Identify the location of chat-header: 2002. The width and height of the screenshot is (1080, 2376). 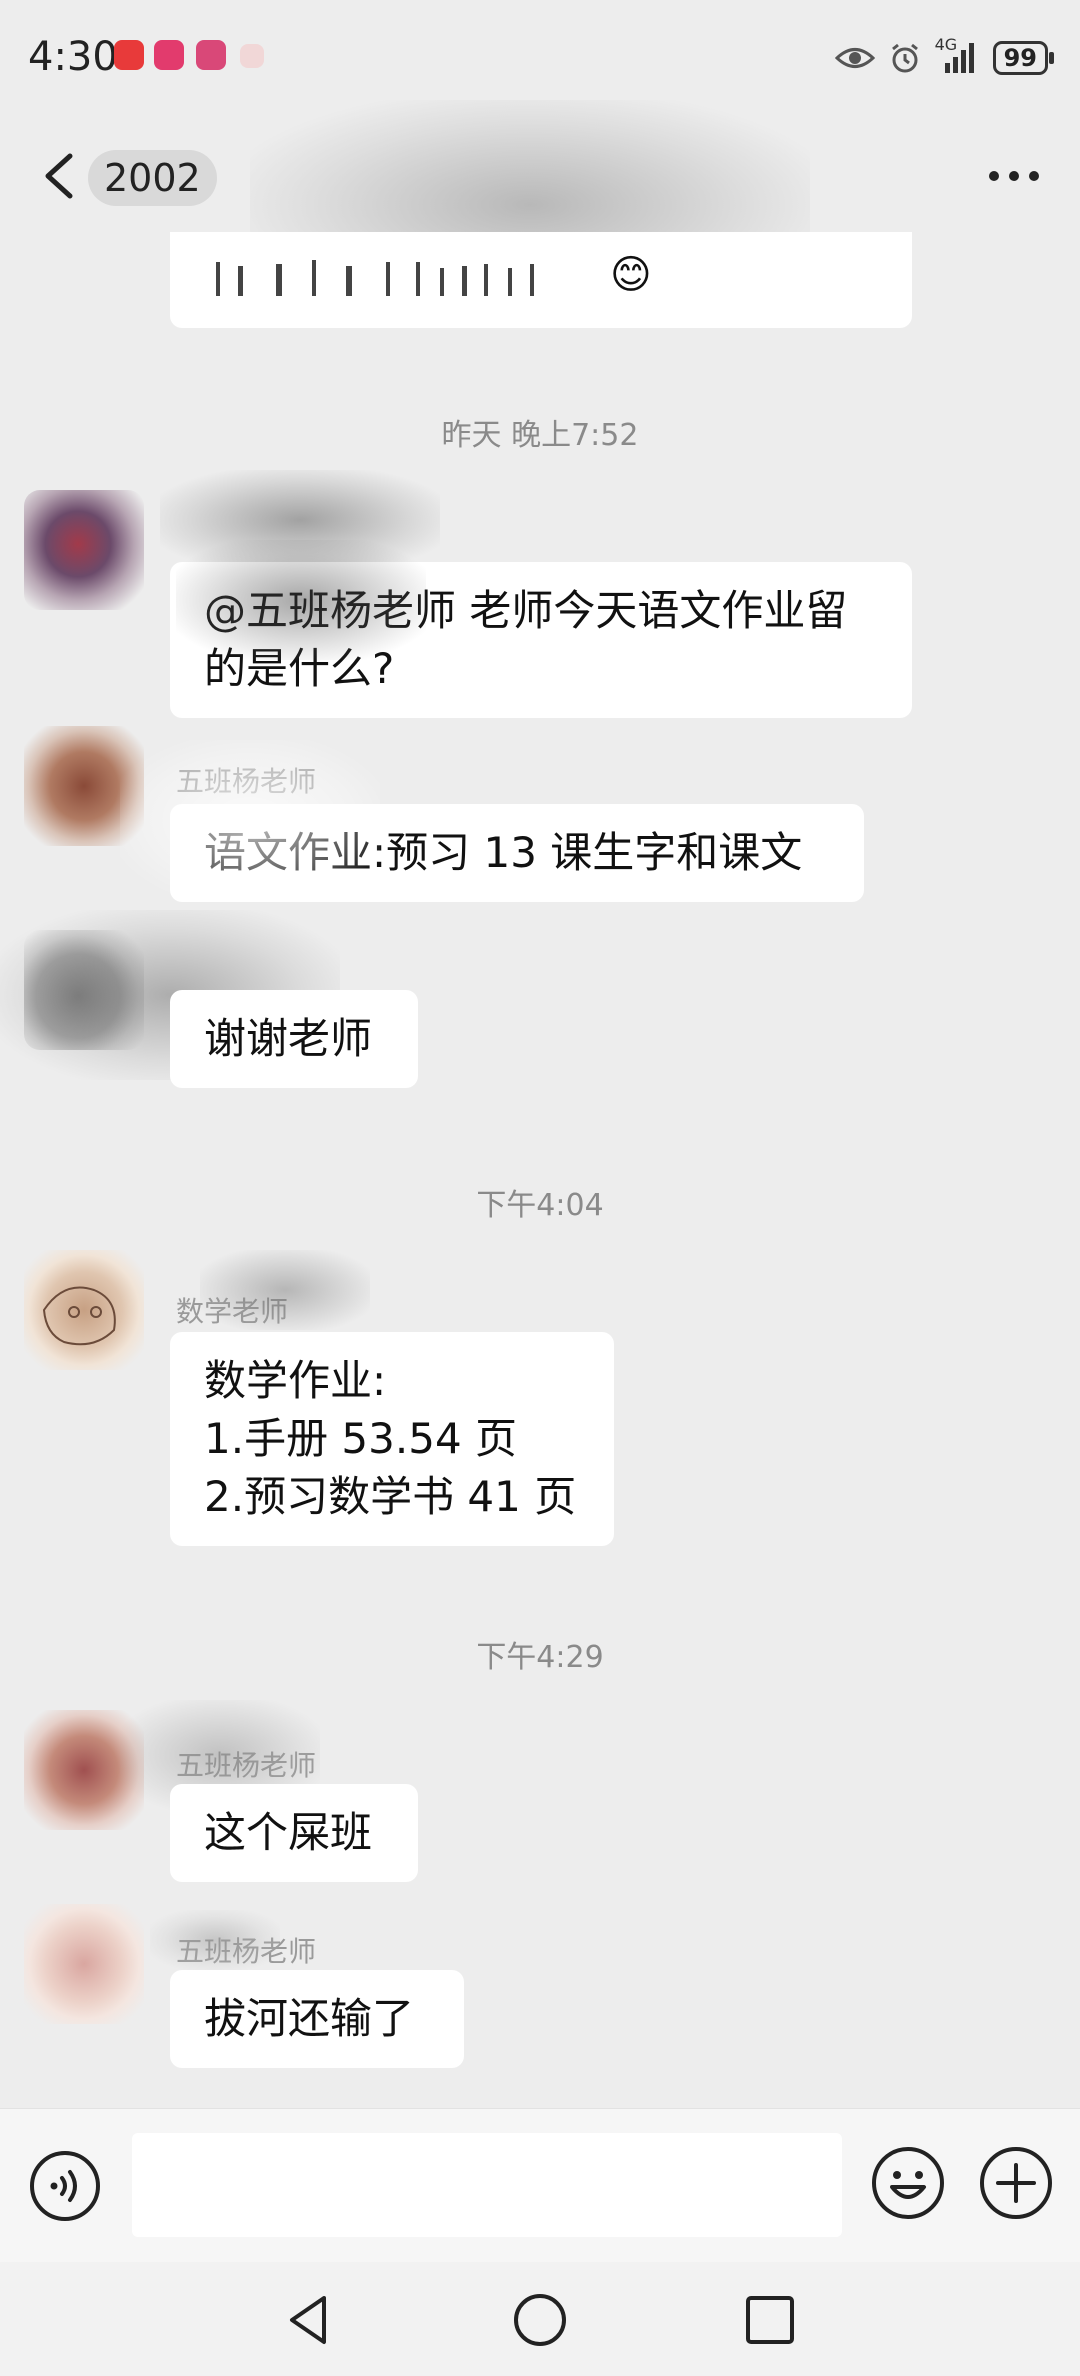
(540, 176).